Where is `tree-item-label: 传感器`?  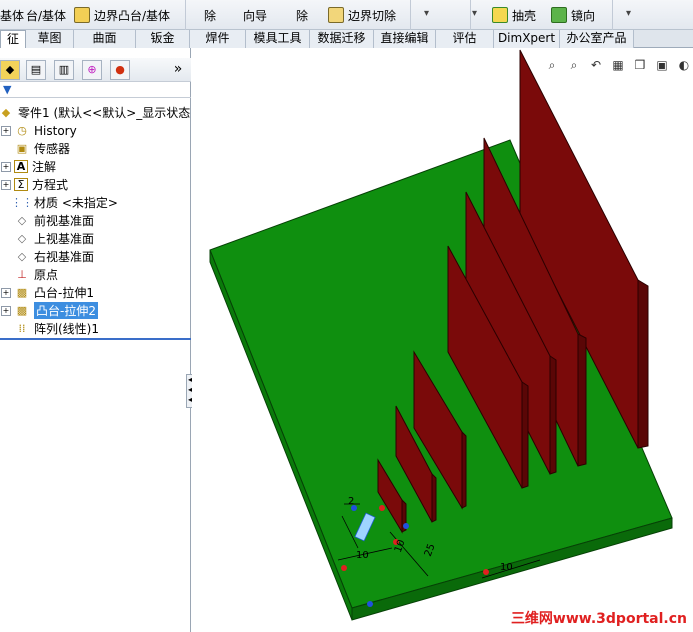 tree-item-label: 传感器 is located at coordinates (52, 149).